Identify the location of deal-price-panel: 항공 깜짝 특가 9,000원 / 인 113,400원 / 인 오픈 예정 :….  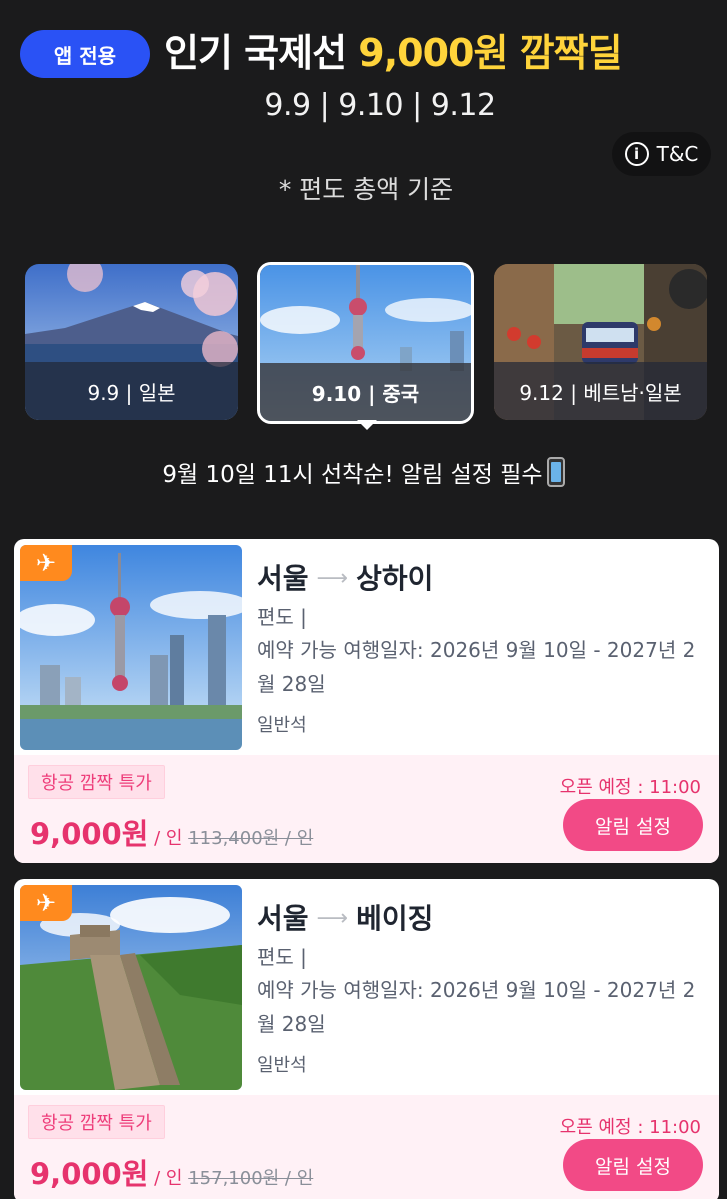
(366, 809).